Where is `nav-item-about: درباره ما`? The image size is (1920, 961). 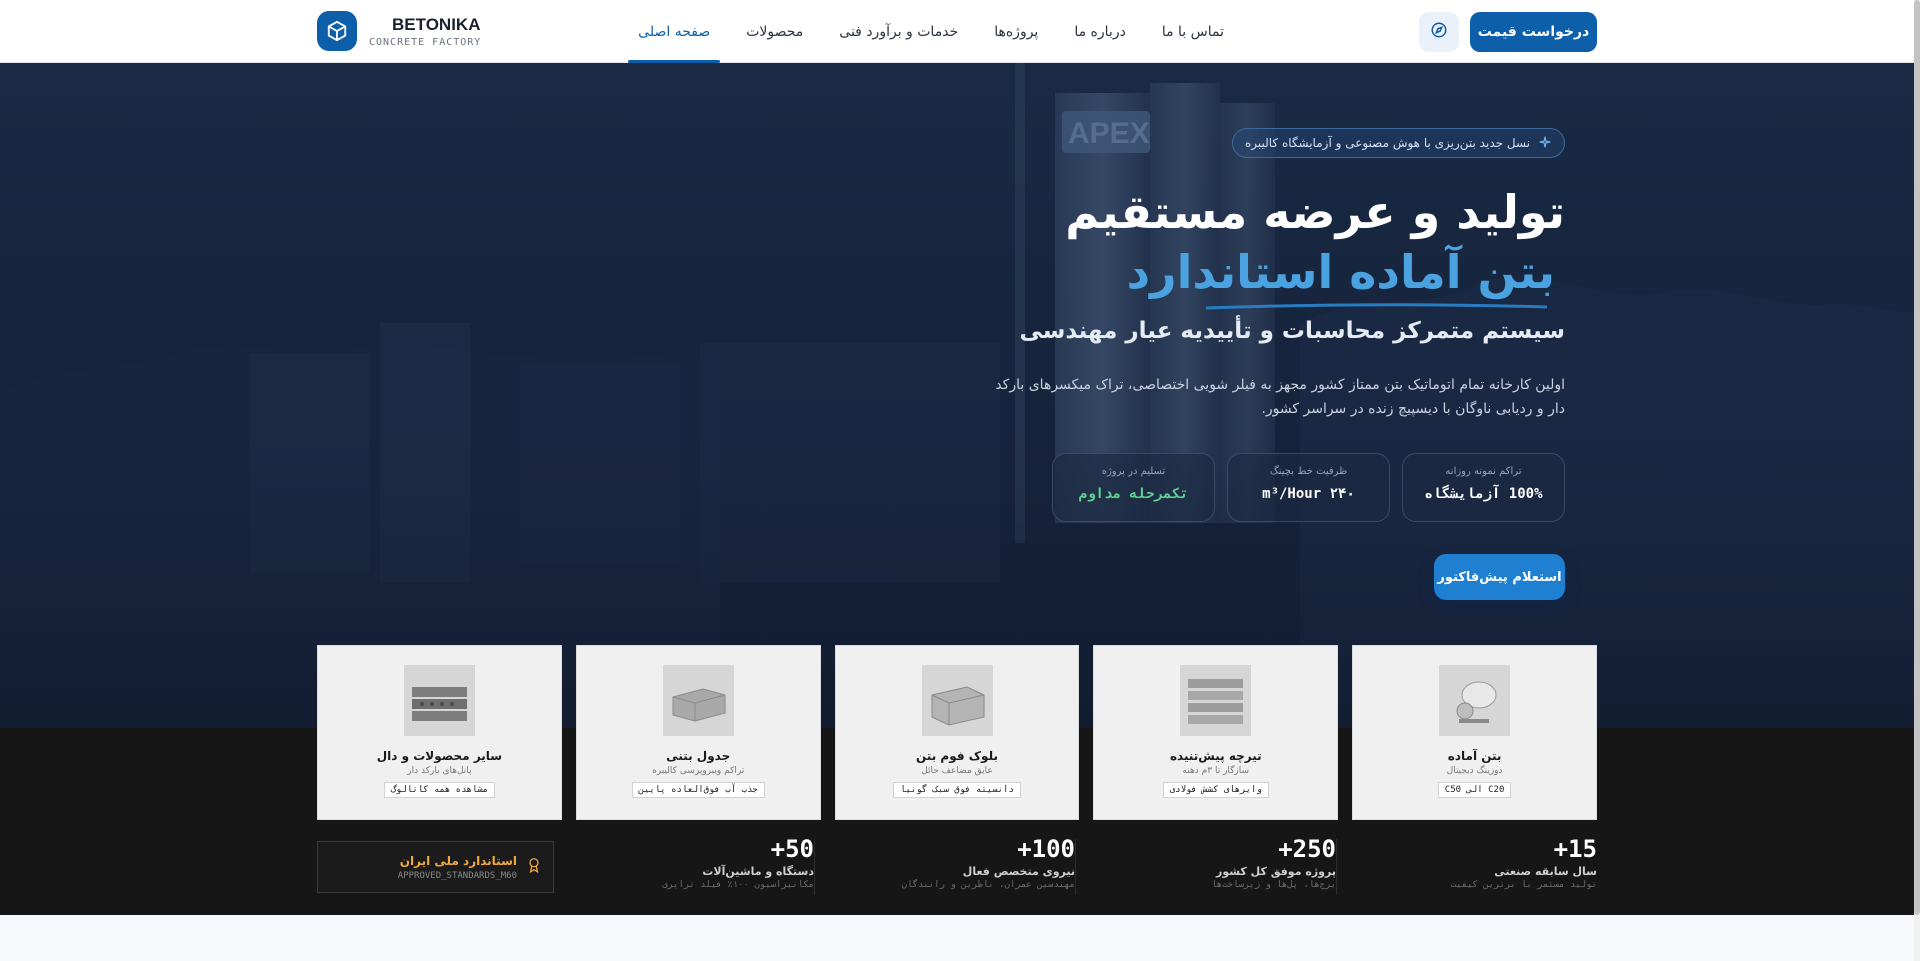
nav-item-about: درباره ما is located at coordinates (1099, 31).